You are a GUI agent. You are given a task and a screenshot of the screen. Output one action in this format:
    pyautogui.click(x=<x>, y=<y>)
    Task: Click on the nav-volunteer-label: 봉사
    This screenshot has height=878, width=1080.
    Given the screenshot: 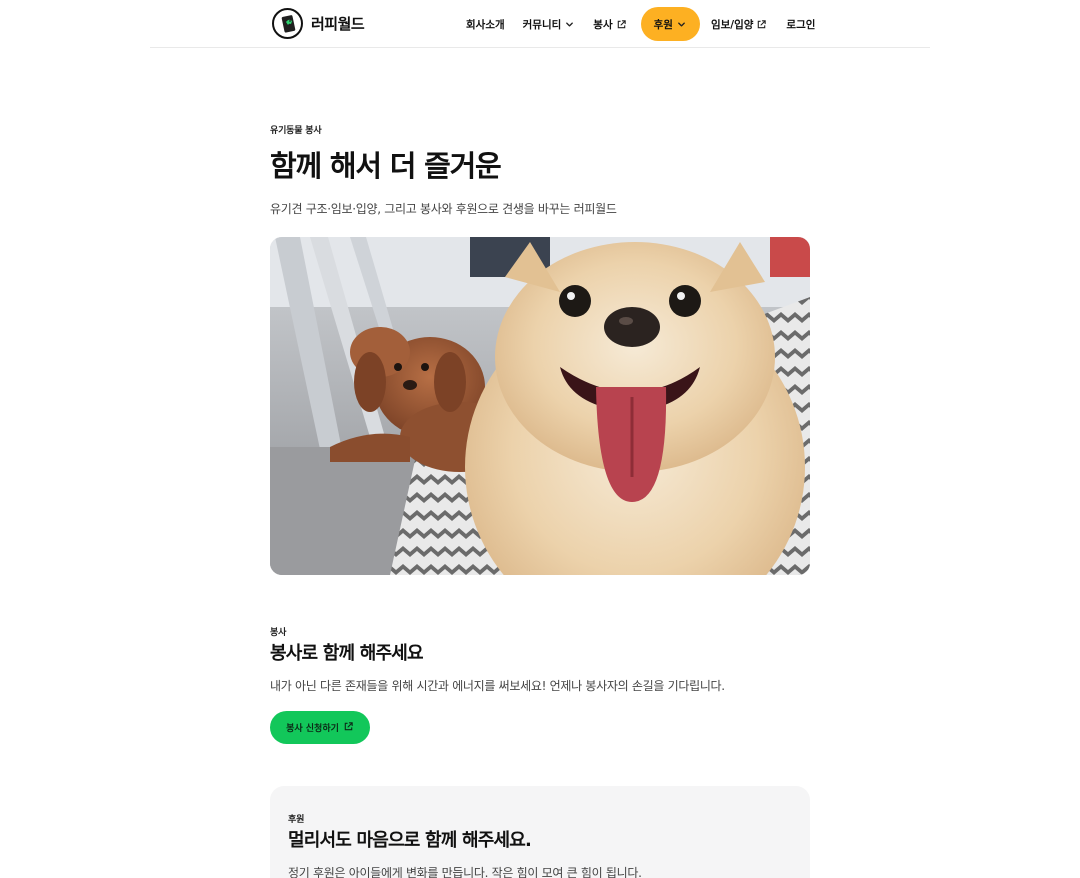 What is the action you would take?
    pyautogui.click(x=603, y=24)
    